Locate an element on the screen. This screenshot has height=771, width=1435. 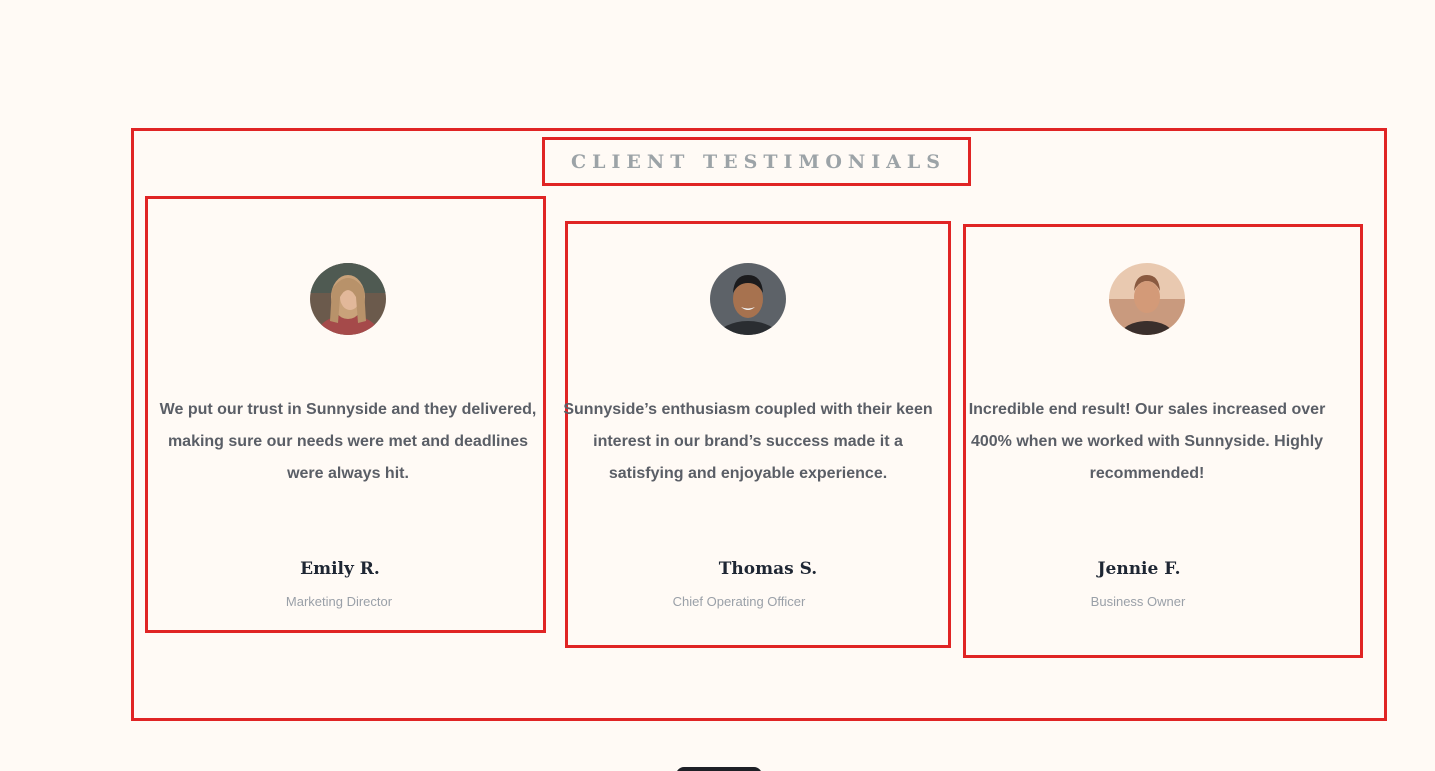
testimonial-role: Business Owner is located at coordinates (1138, 601).